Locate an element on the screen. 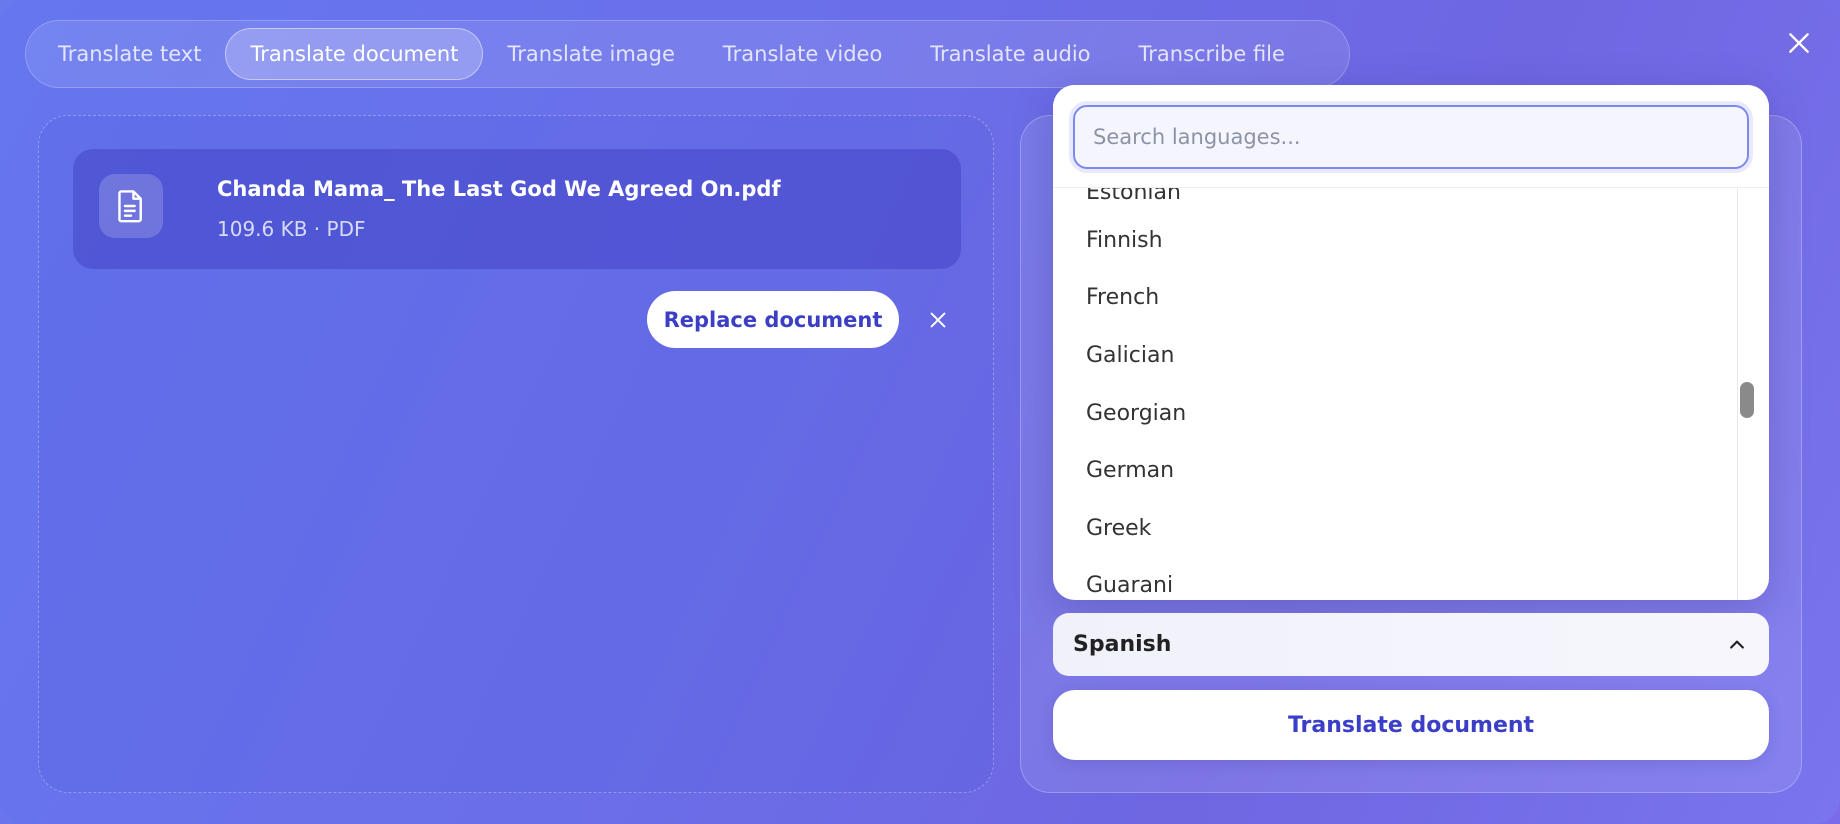 The height and width of the screenshot is (824, 1840). remove-file-icon is located at coordinates (938, 320).